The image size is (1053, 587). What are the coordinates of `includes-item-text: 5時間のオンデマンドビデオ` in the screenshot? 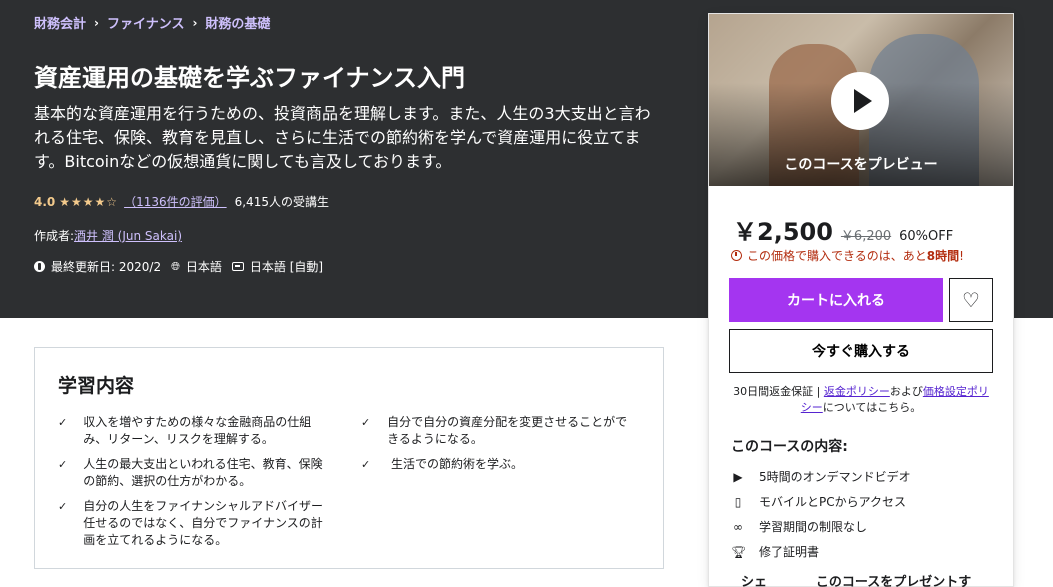 It's located at (835, 477).